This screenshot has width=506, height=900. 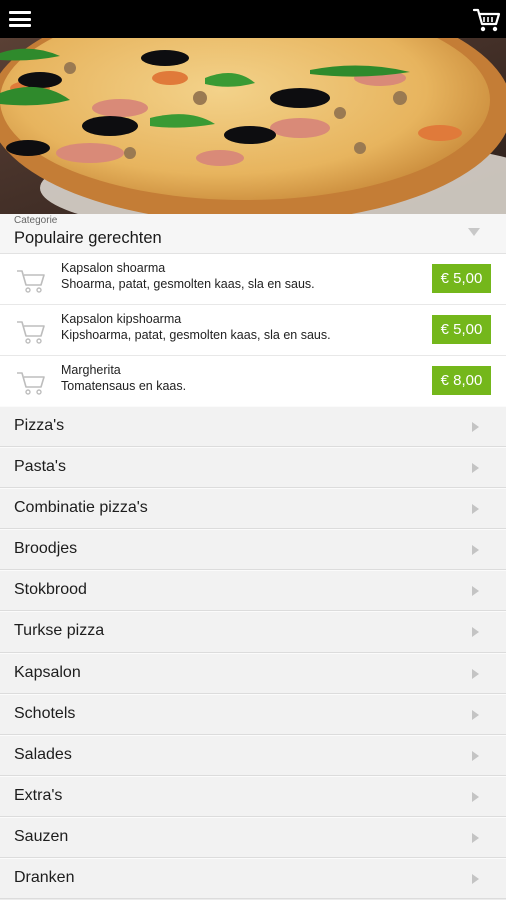 I want to click on menu-item-label: Turkse pizza, so click(x=59, y=631).